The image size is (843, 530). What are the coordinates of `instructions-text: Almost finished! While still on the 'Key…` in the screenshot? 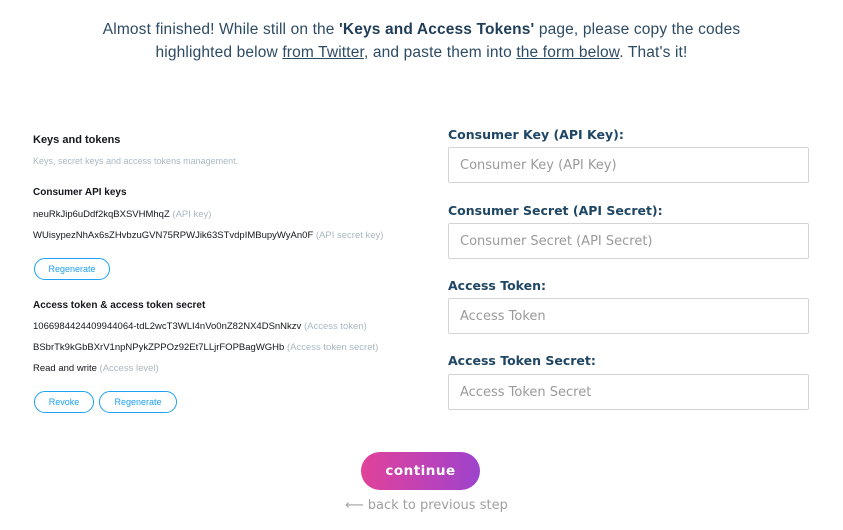 It's located at (421, 41).